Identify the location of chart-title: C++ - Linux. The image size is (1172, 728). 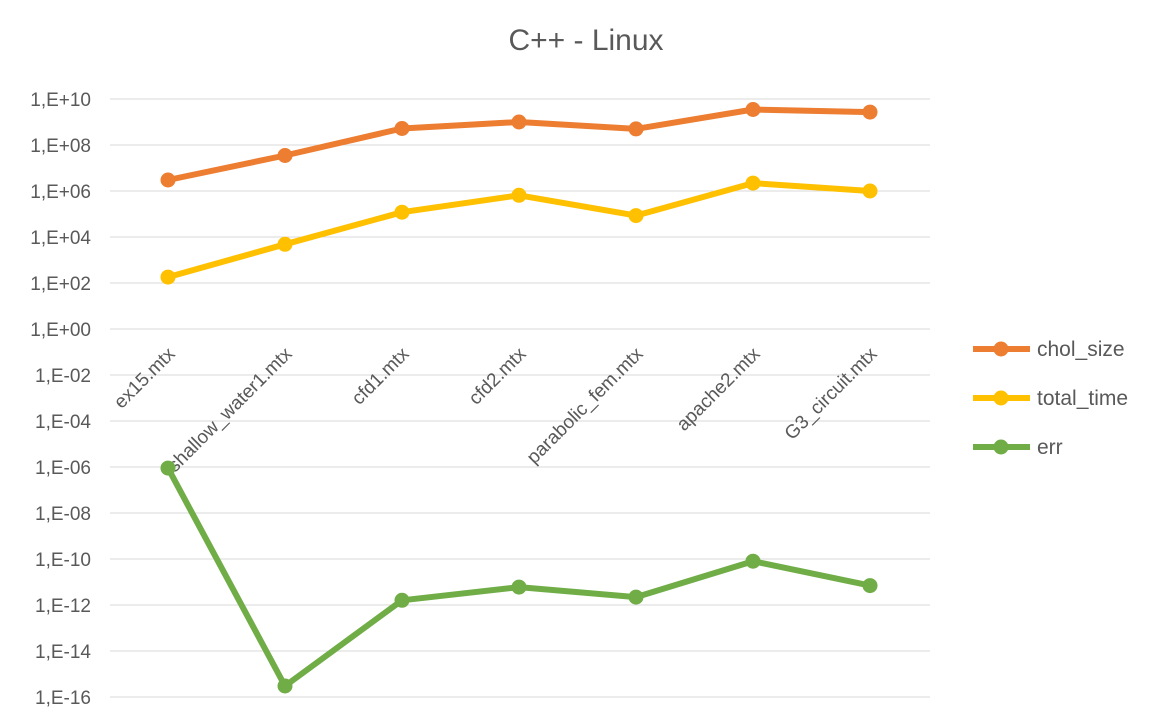
(585, 40).